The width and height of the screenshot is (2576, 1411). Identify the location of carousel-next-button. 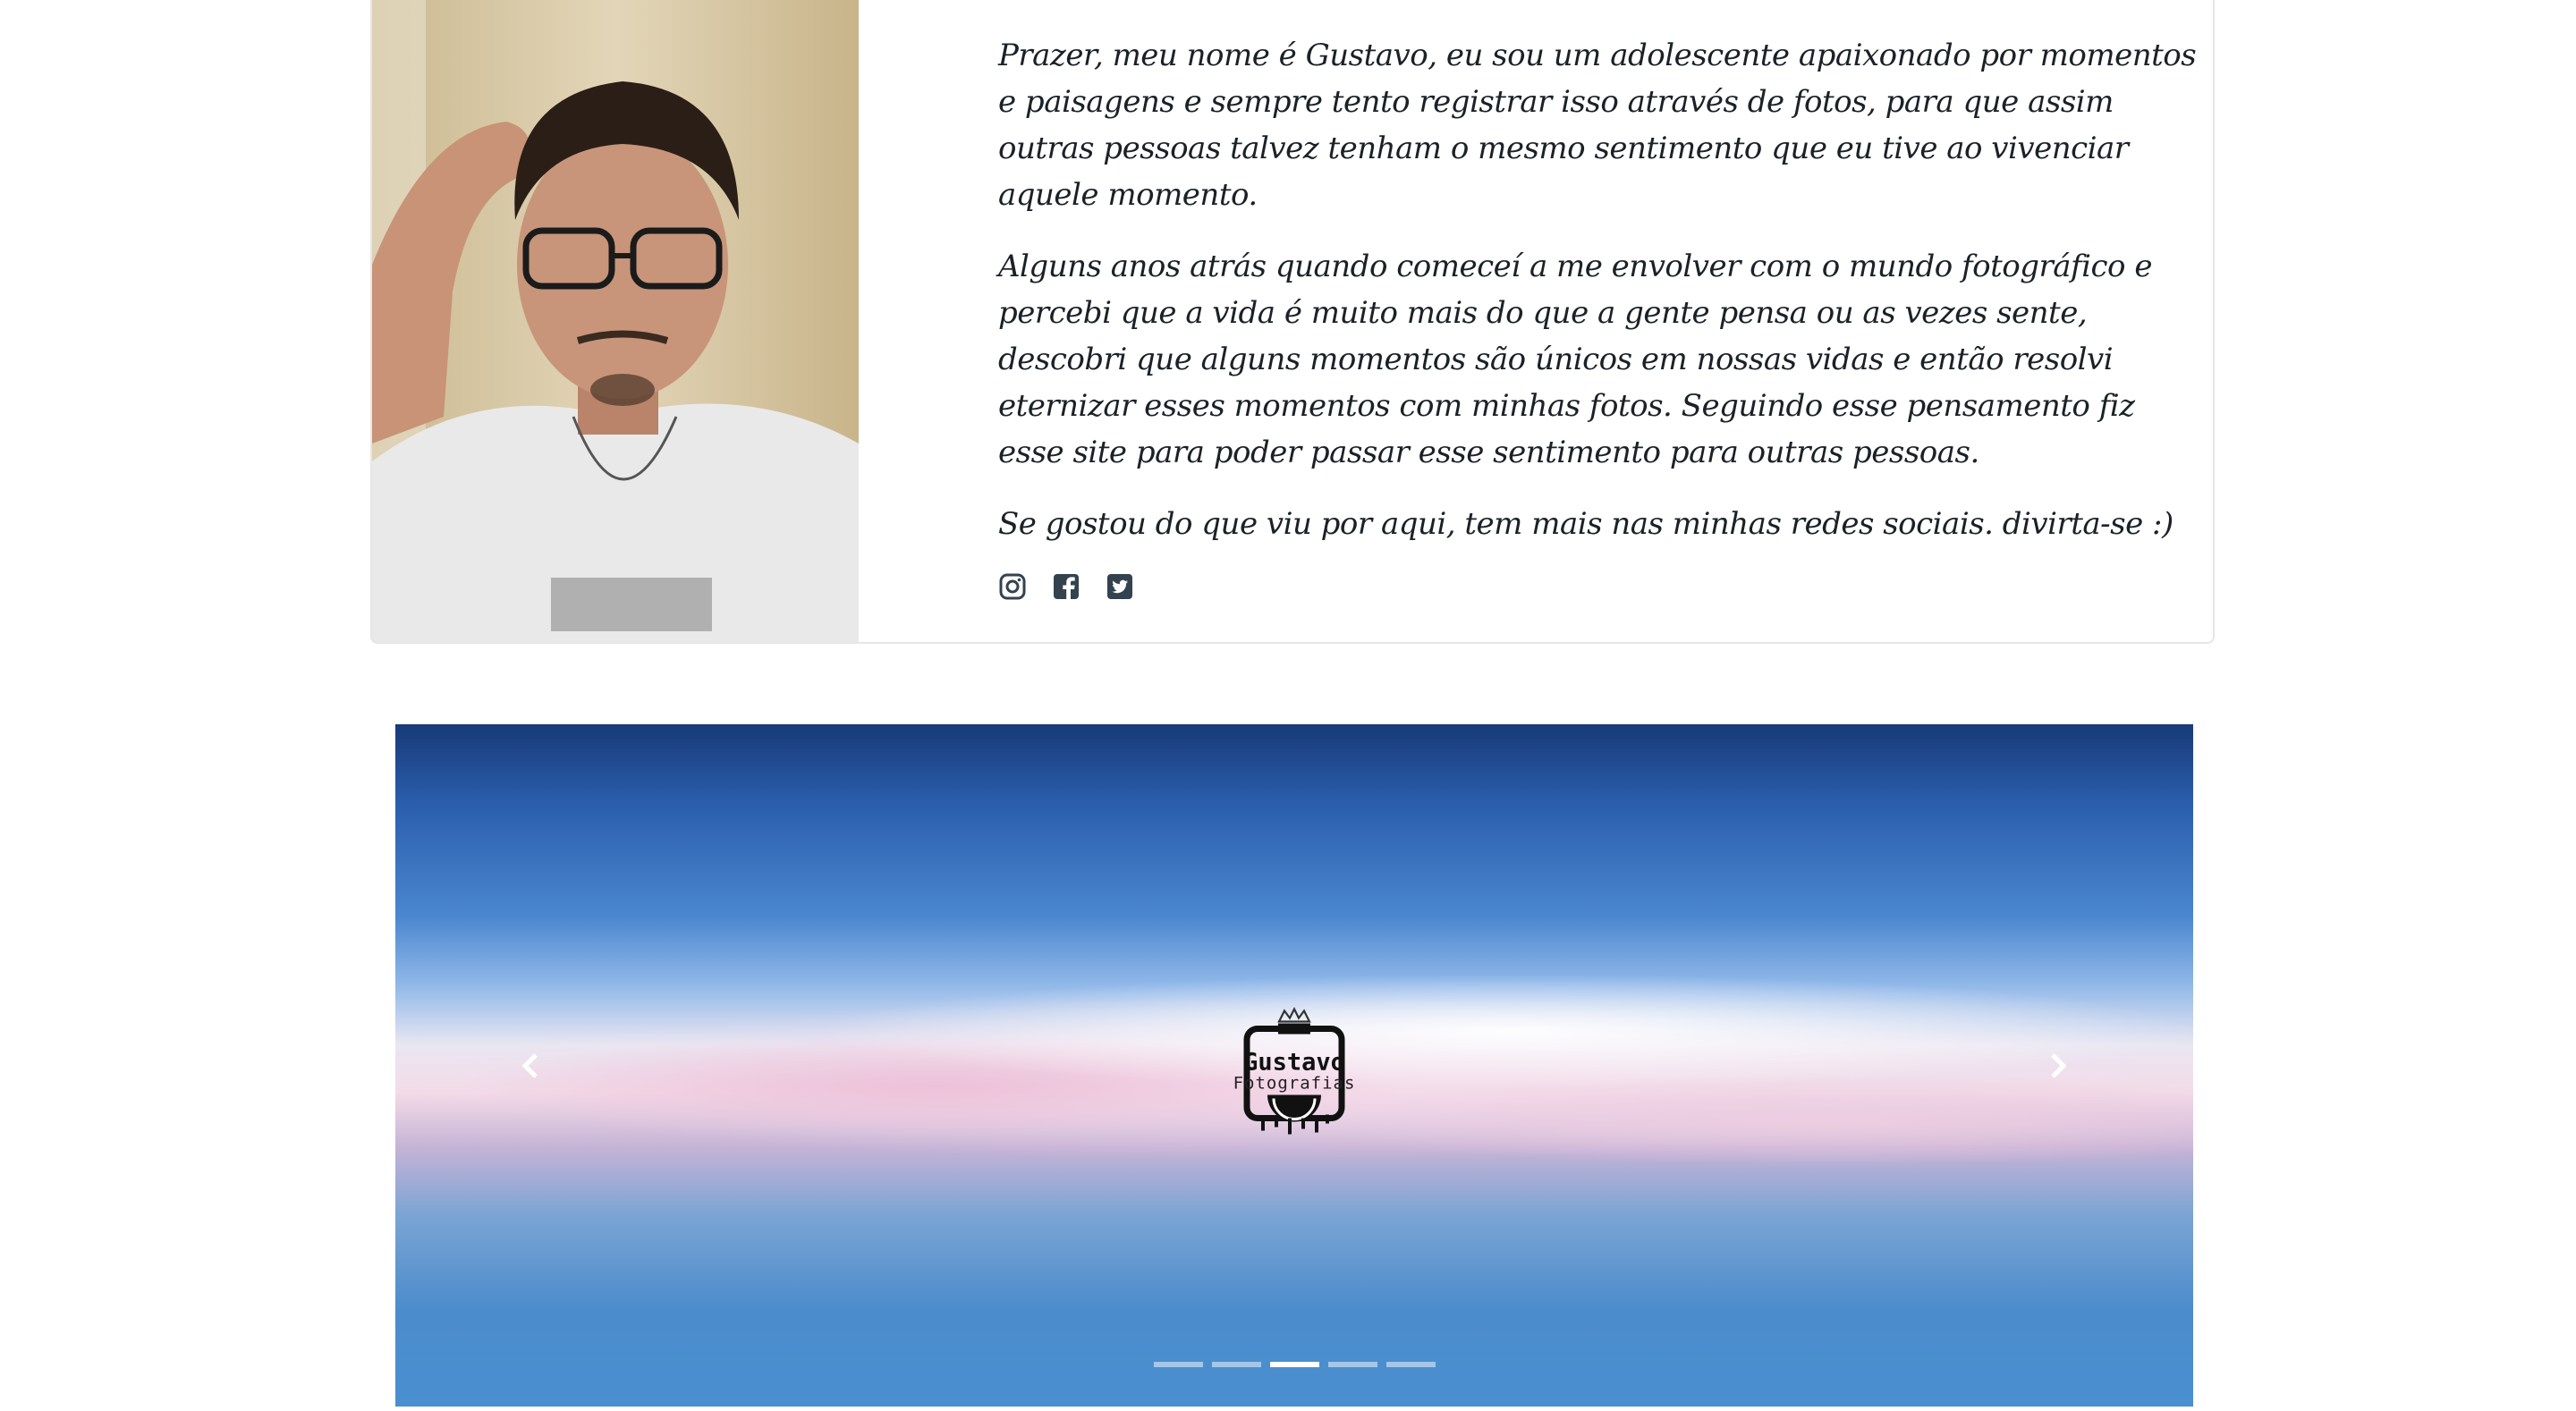
(2057, 1066).